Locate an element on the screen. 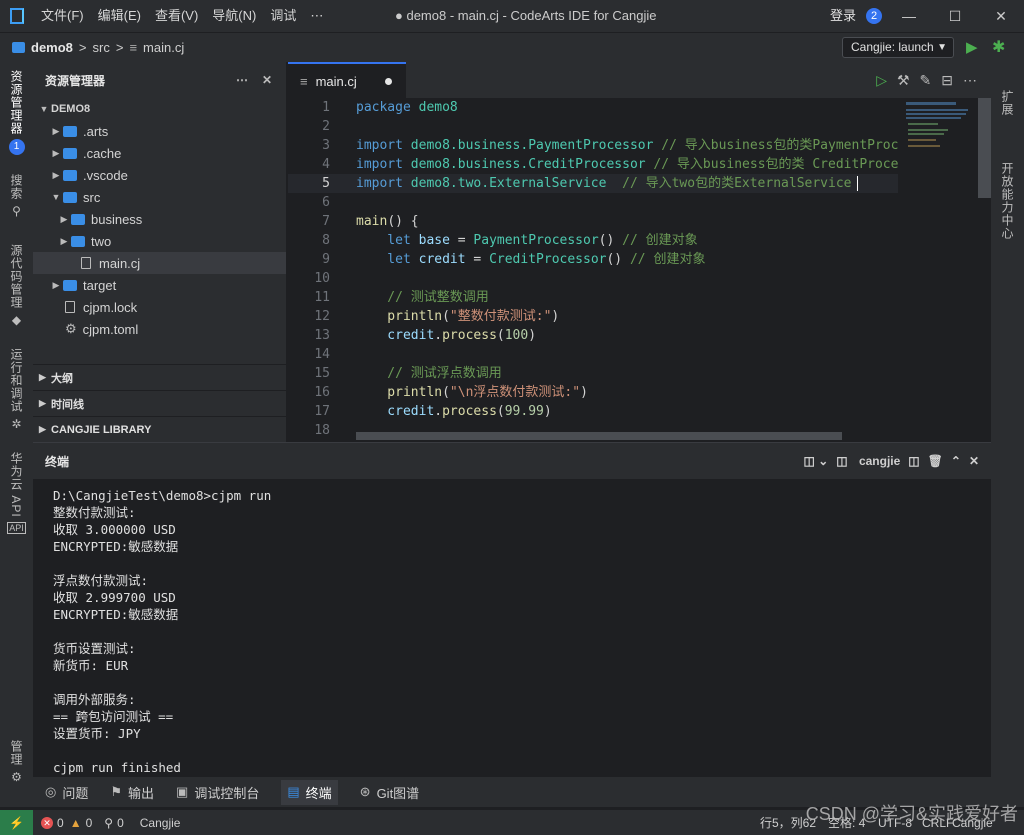 This screenshot has height=835, width=1024. warning-count: 0 is located at coordinates (89, 823).